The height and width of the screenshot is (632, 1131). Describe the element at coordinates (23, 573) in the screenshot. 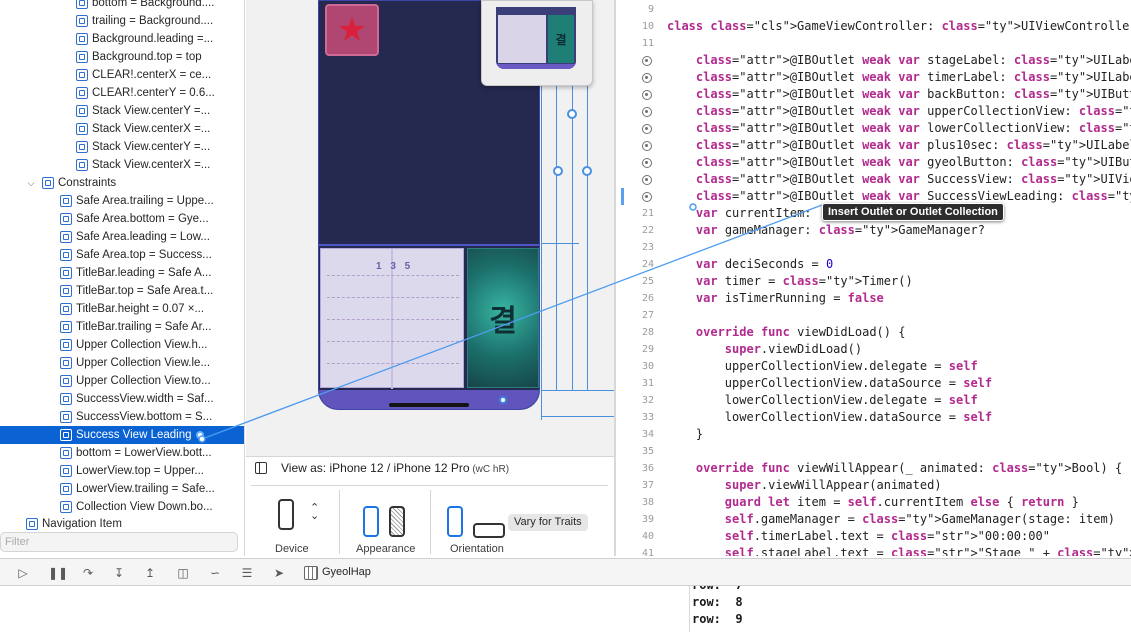

I see `hide-debug-area-icon: ▷` at that location.